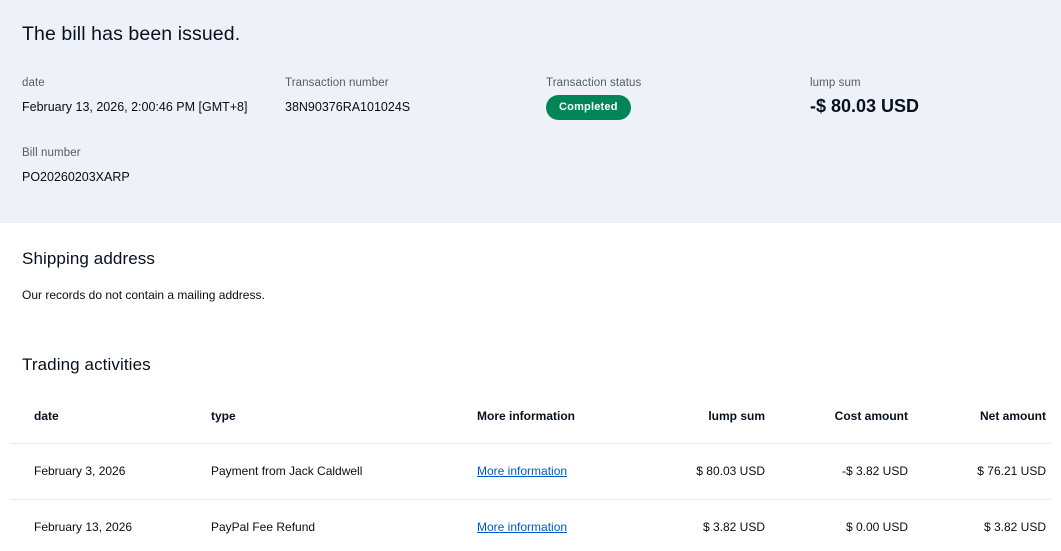 The image size is (1061, 551). Describe the element at coordinates (348, 107) in the screenshot. I see `field-transaction-number-value: 38N90376RA101024S` at that location.